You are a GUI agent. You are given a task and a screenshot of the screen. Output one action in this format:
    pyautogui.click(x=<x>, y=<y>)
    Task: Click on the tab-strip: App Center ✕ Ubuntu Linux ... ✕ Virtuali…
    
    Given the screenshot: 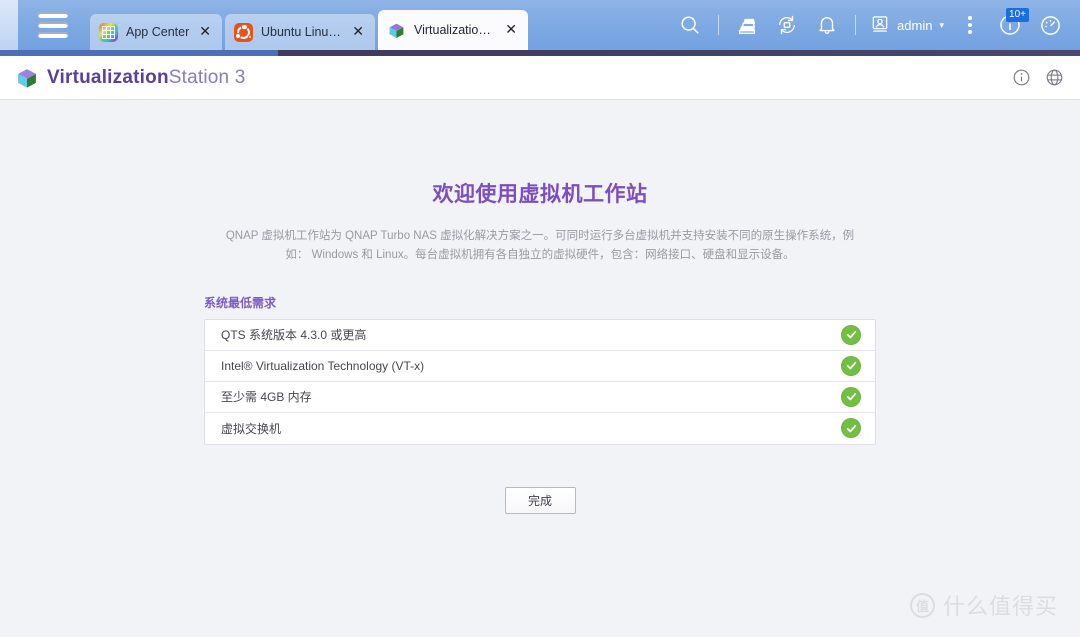 What is the action you would take?
    pyautogui.click(x=310, y=30)
    